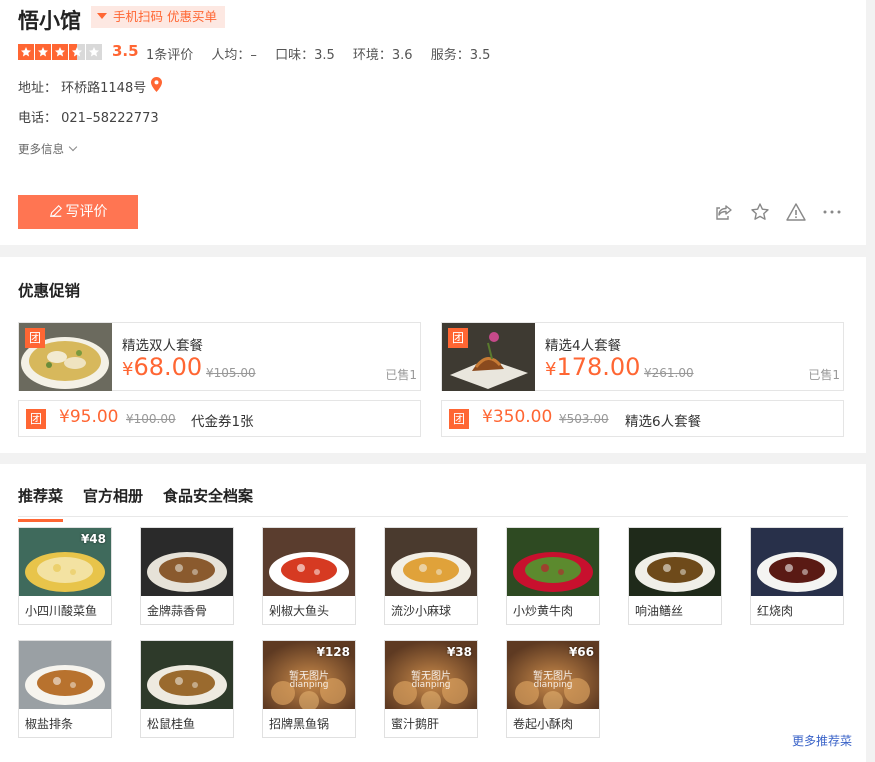 The height and width of the screenshot is (762, 875). I want to click on shop-name: 悟小馆, so click(49, 21).